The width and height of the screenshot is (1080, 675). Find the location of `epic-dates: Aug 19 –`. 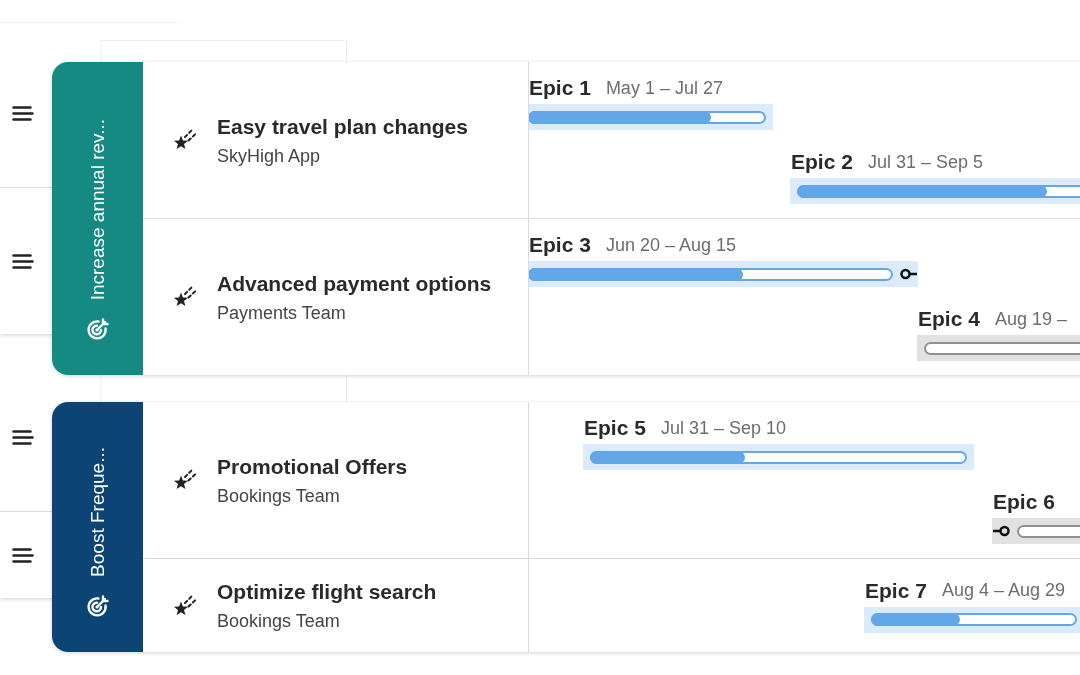

epic-dates: Aug 19 – is located at coordinates (1030, 319).